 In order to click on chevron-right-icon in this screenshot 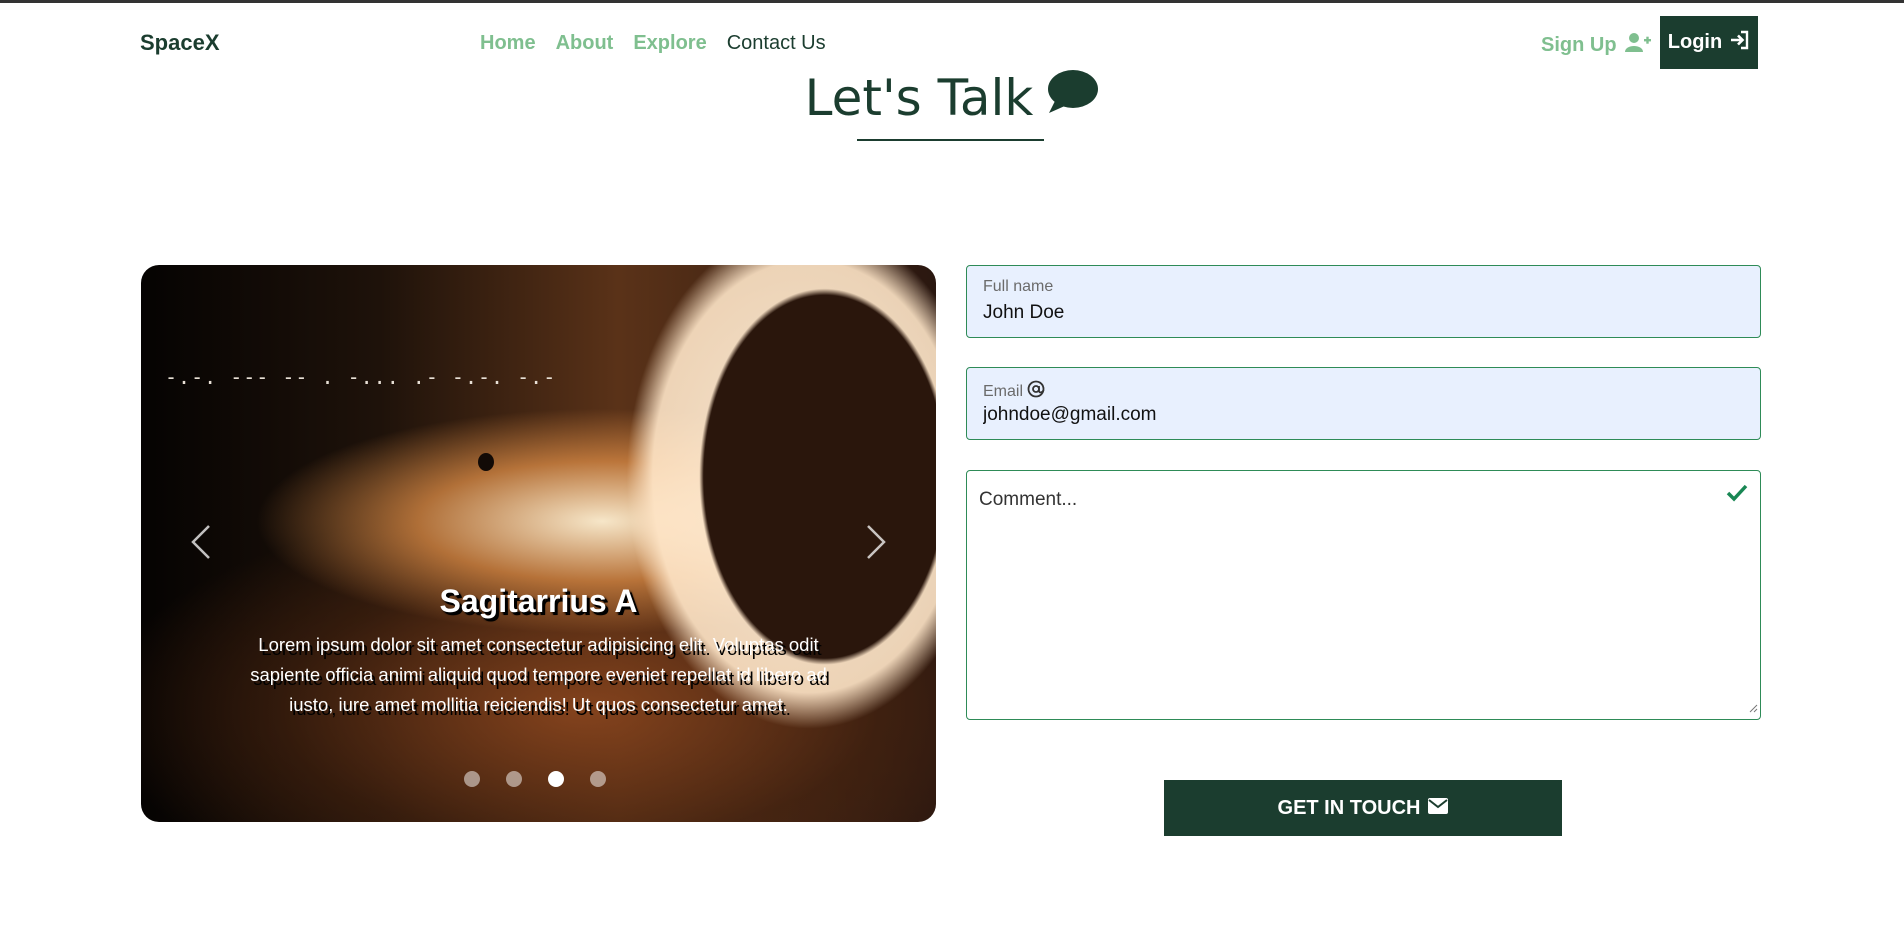, I will do `click(876, 544)`.